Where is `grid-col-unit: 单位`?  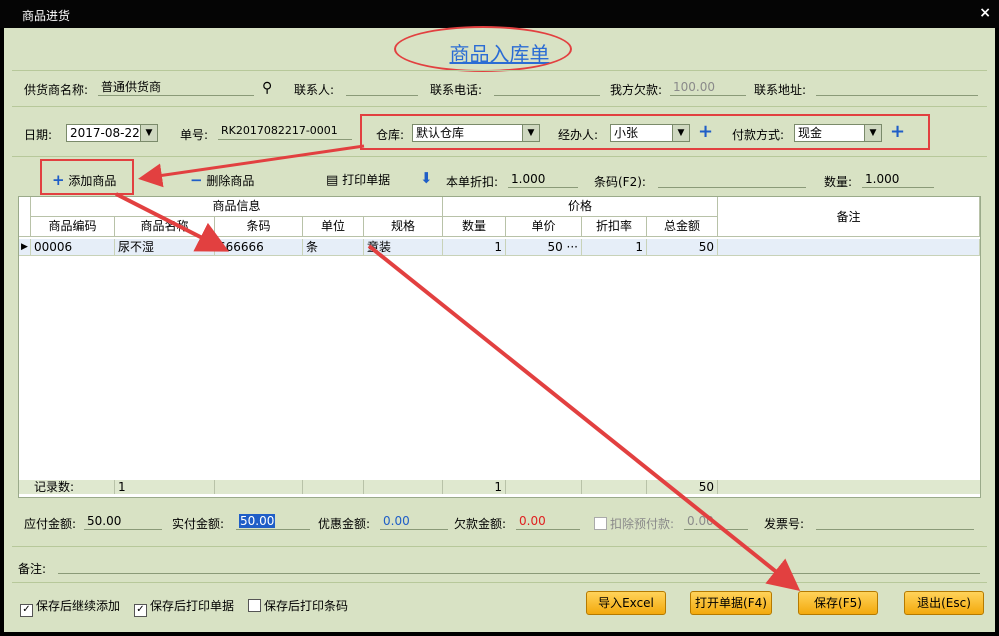 grid-col-unit: 单位 is located at coordinates (333, 227).